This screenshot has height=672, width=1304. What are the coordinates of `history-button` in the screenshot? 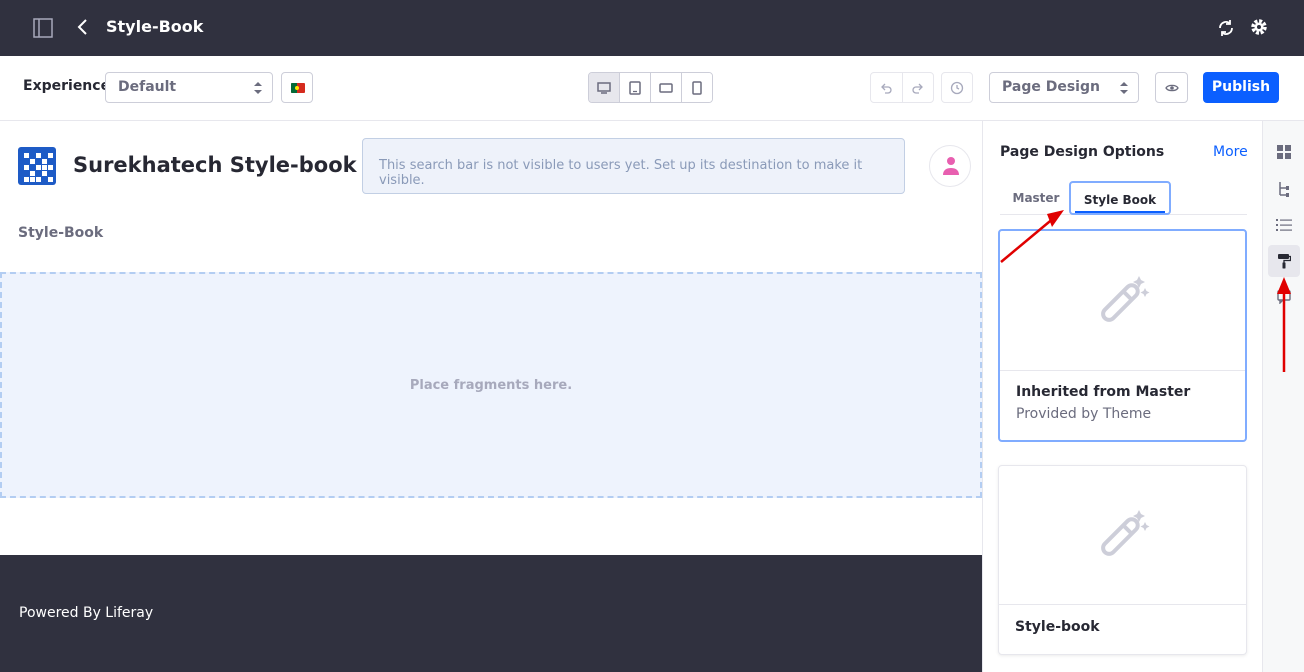 It's located at (957, 87).